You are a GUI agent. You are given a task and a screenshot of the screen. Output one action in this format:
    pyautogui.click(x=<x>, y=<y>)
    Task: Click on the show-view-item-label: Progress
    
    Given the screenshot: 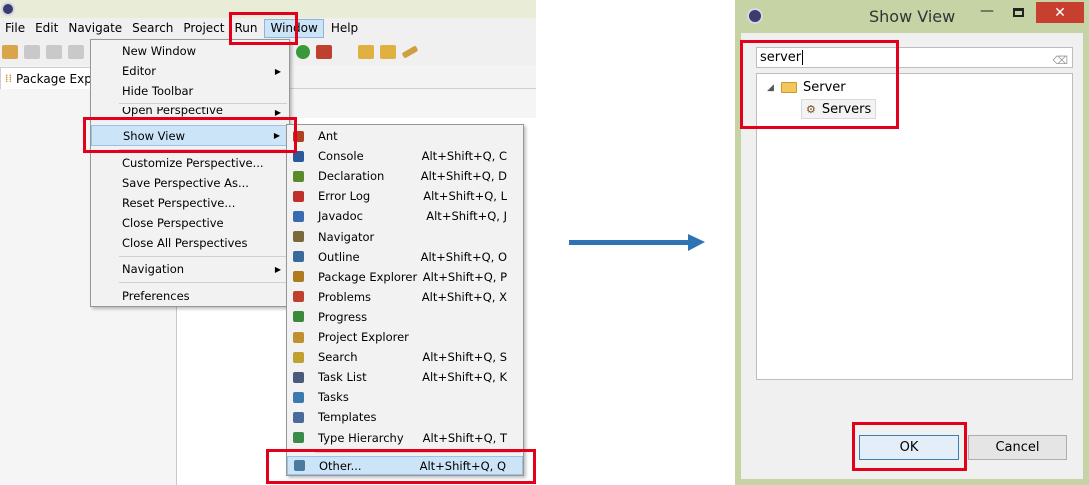 What is the action you would take?
    pyautogui.click(x=343, y=316)
    